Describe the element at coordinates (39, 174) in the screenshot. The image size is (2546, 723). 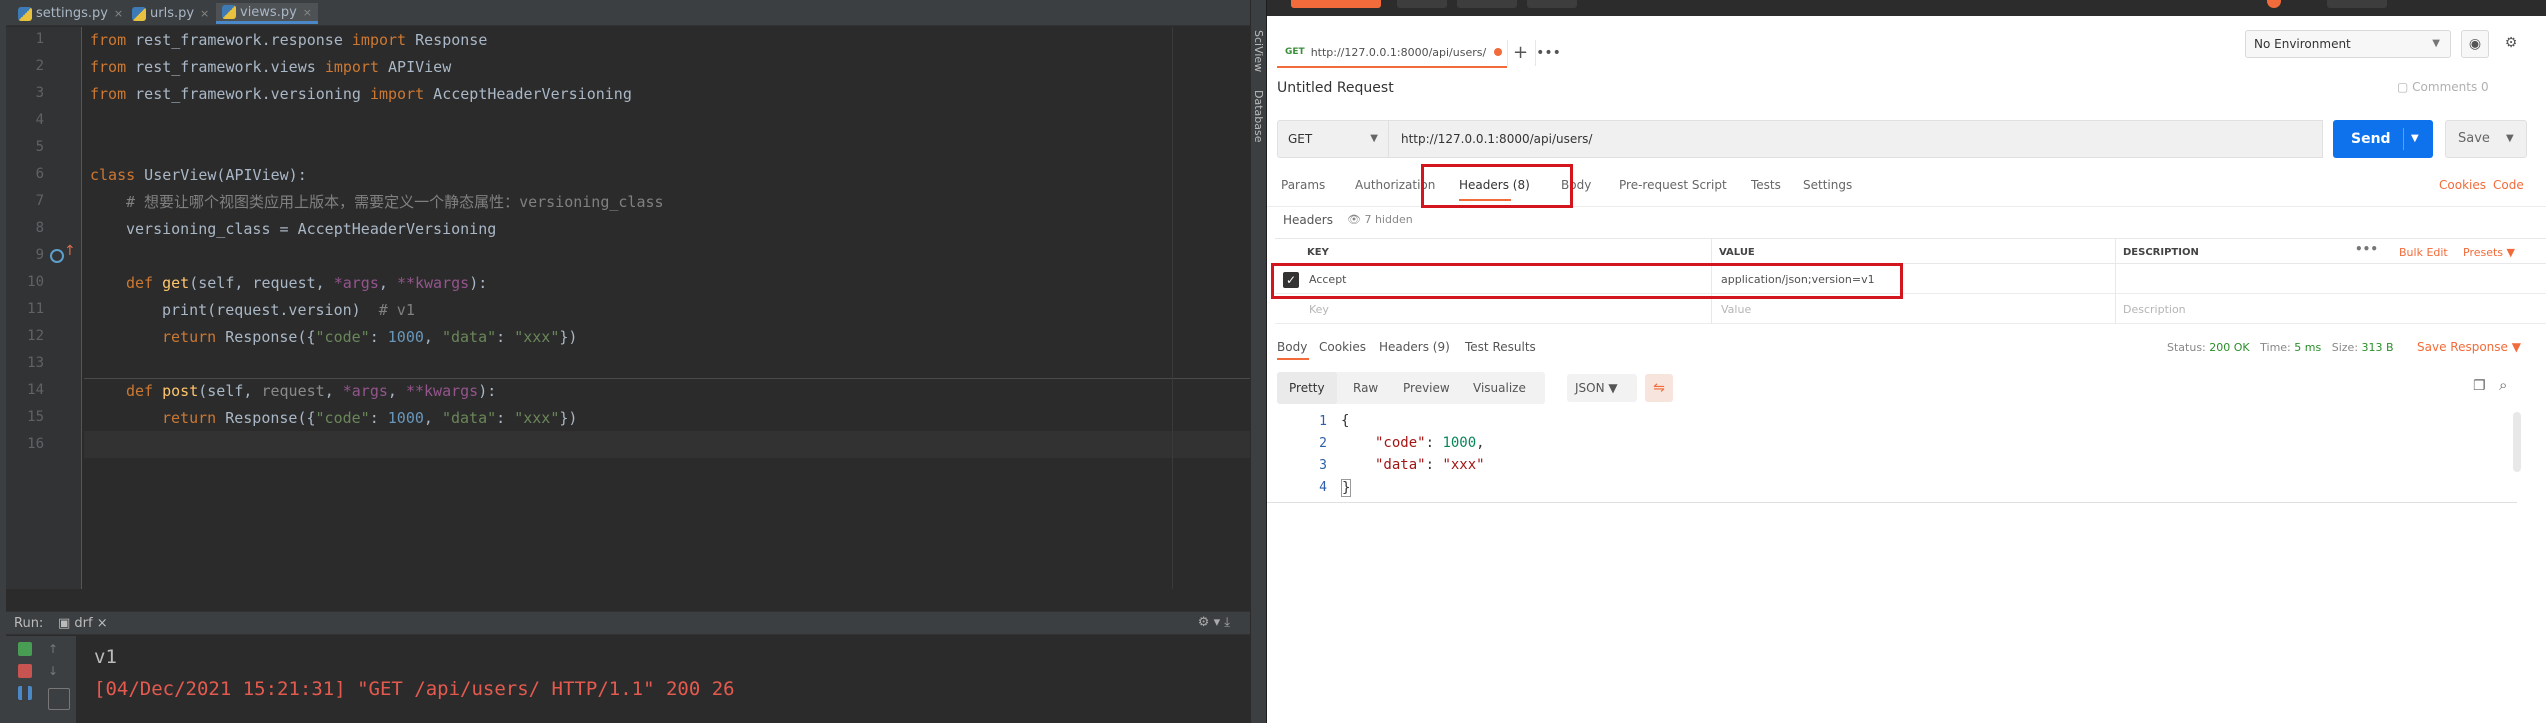
I see `line-number: 6` at that location.